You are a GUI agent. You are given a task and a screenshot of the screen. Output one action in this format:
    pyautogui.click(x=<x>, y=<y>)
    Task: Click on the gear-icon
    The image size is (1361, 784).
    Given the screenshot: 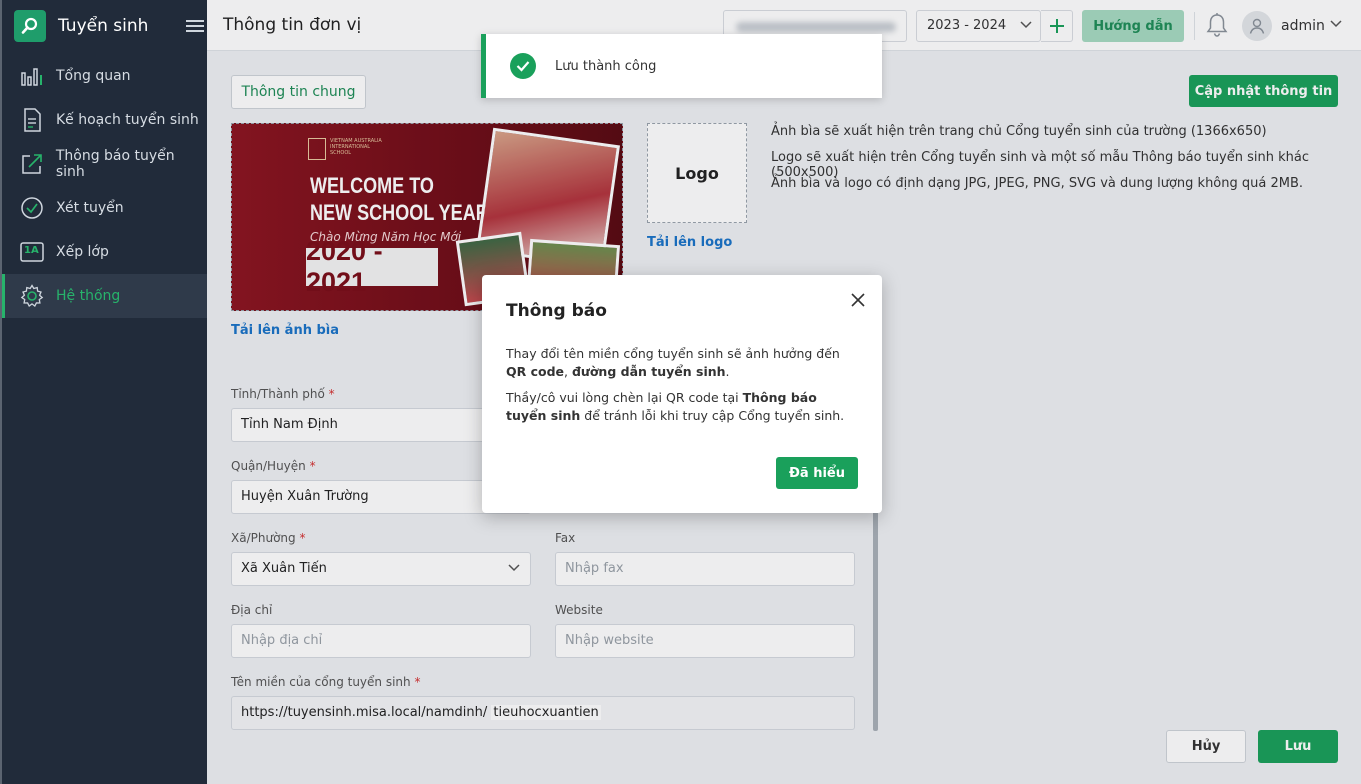 What is the action you would take?
    pyautogui.click(x=32, y=296)
    